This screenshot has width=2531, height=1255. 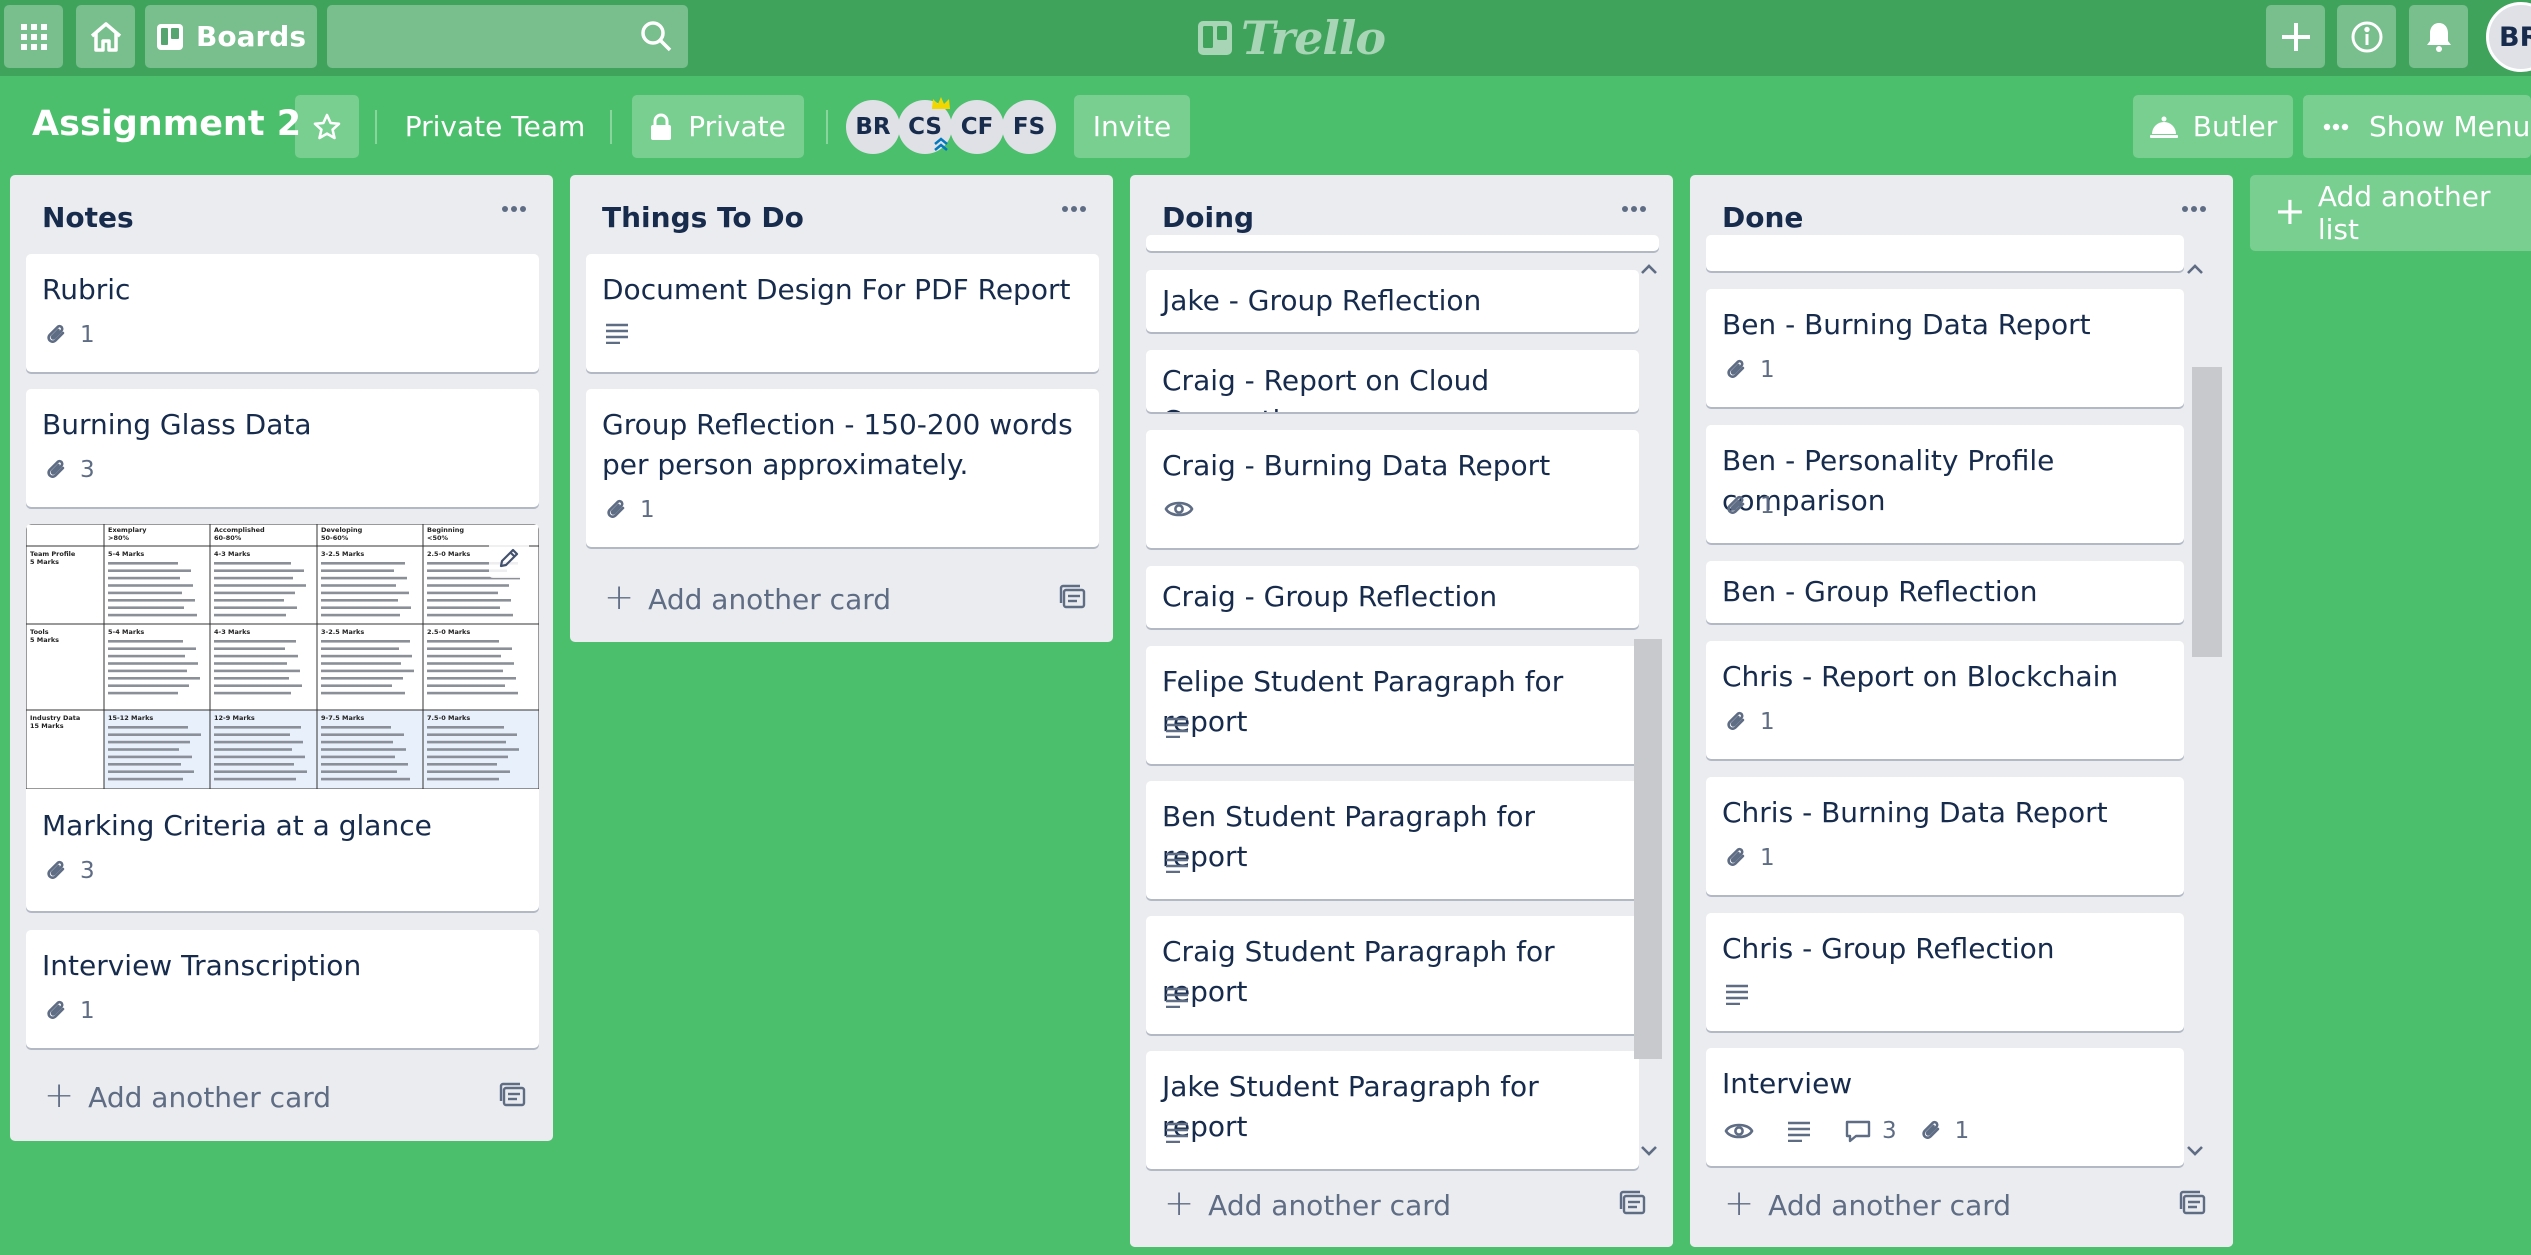 I want to click on card-title: Rubric, so click(x=86, y=289).